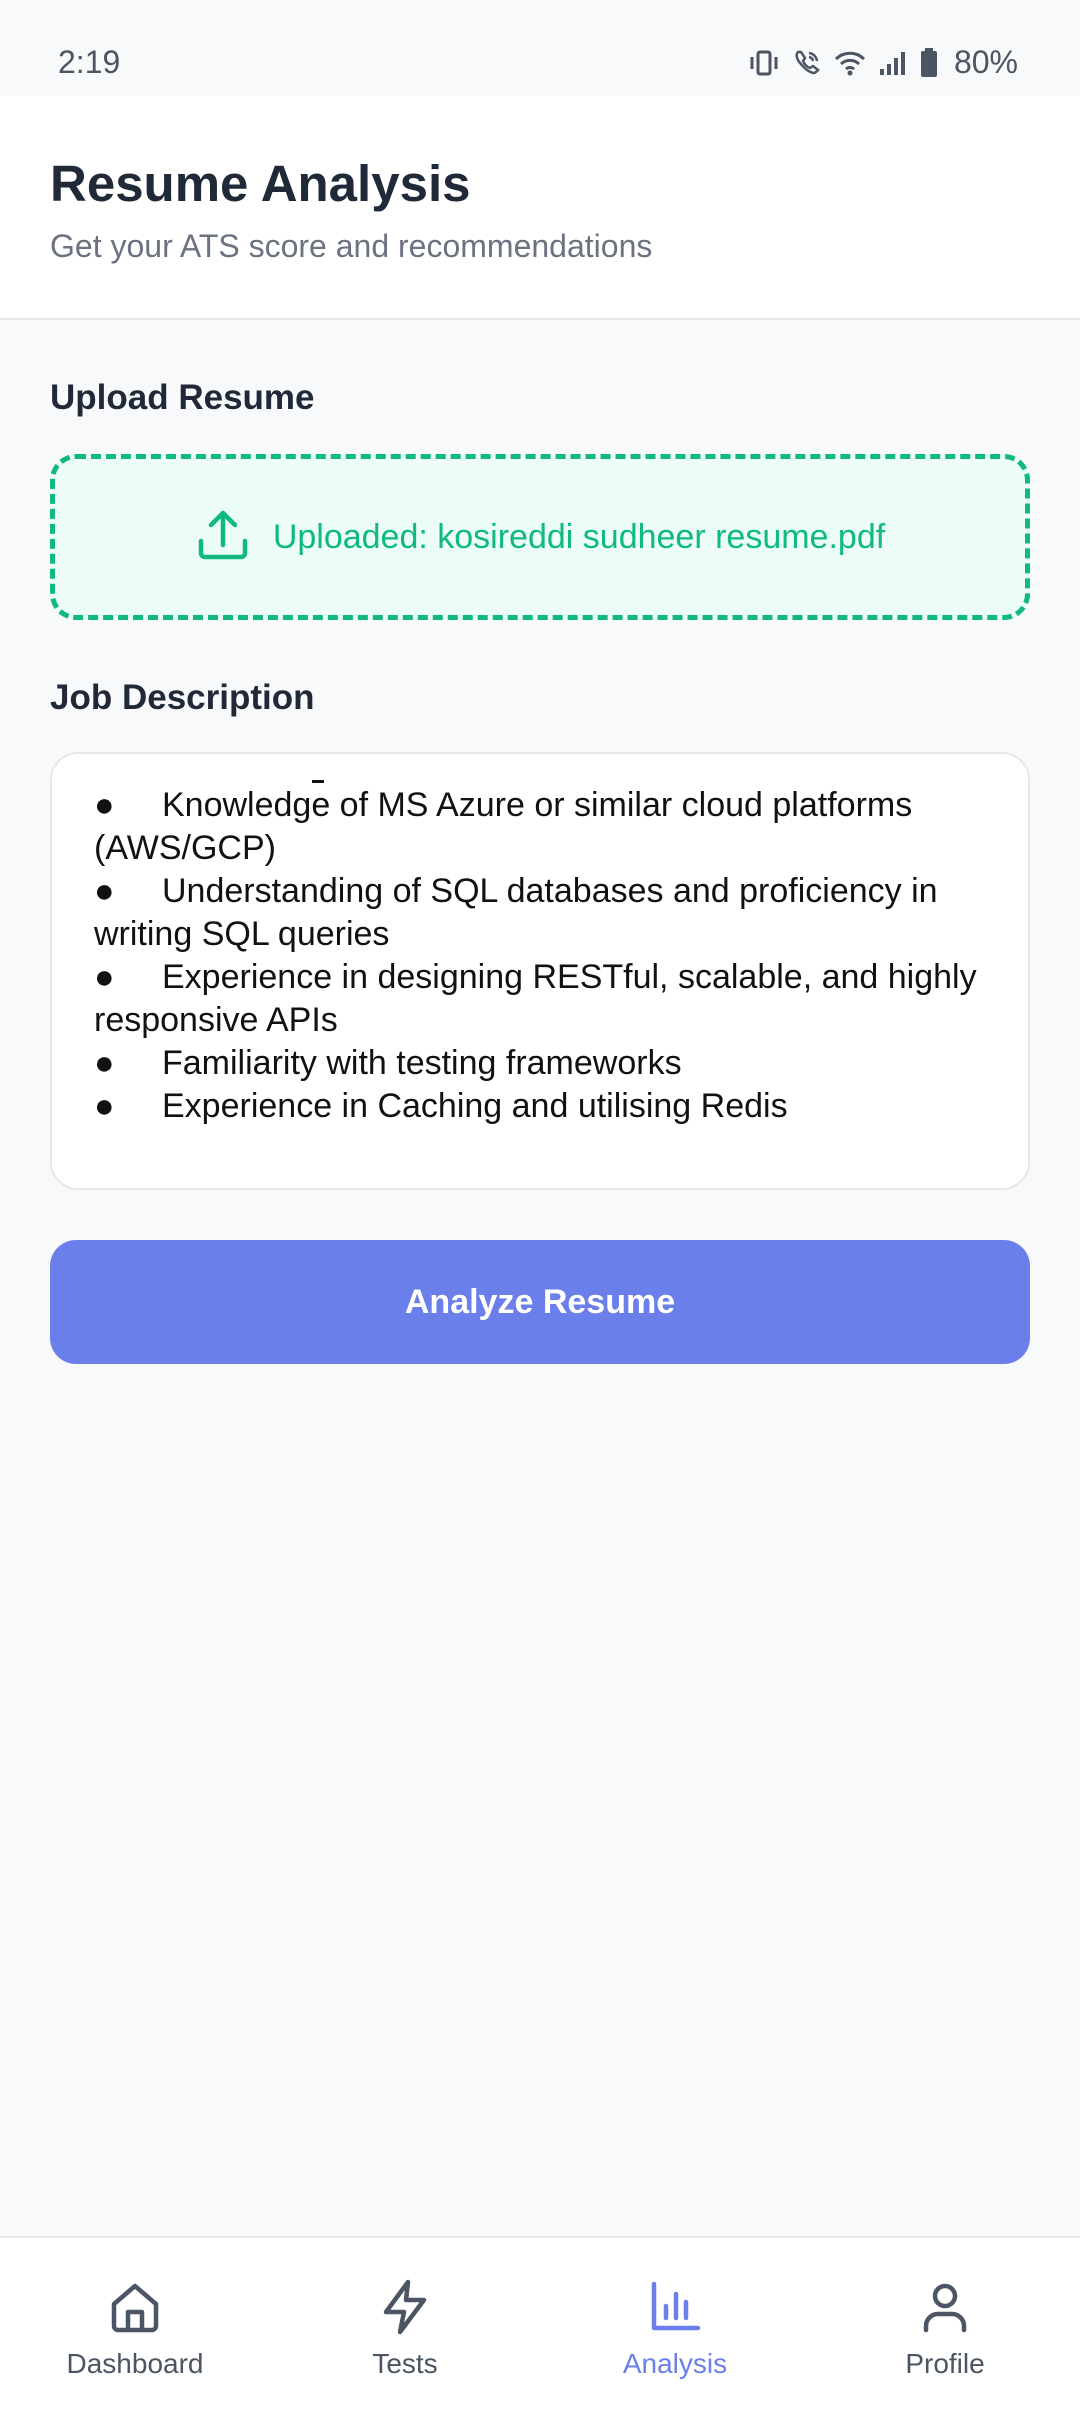 This screenshot has width=1080, height=2410. Describe the element at coordinates (318, 778) in the screenshot. I see `clipped-text-fragment` at that location.